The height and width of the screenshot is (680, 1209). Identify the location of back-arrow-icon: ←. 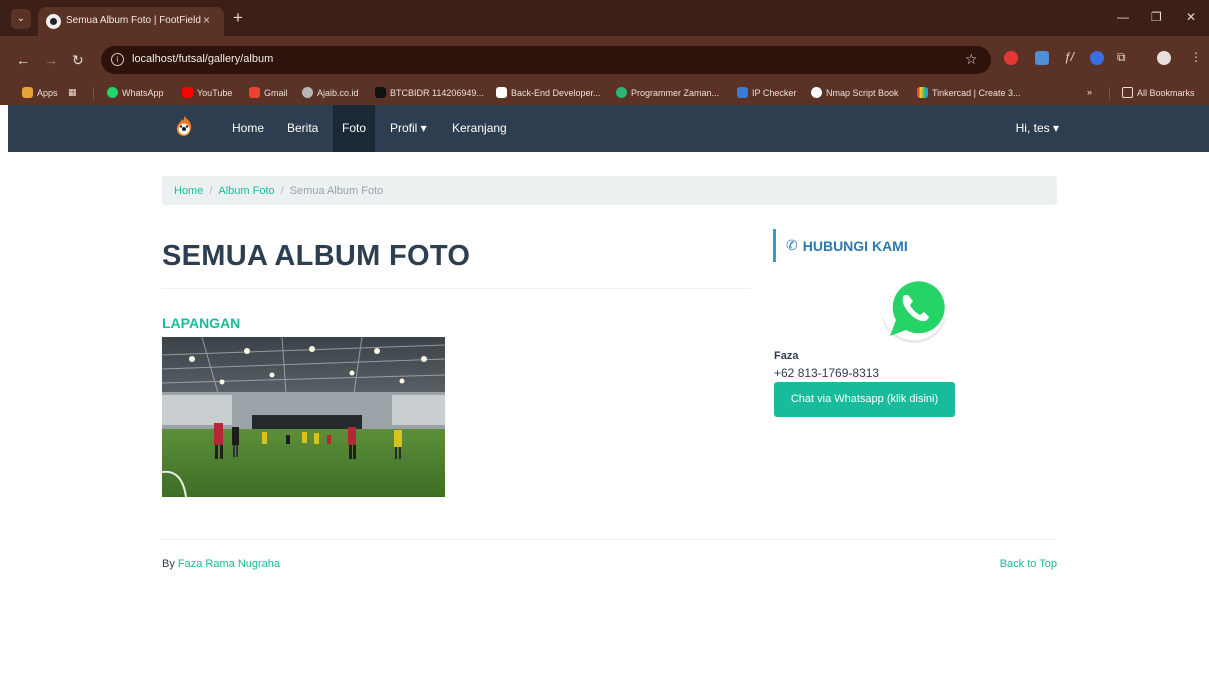
(23, 60).